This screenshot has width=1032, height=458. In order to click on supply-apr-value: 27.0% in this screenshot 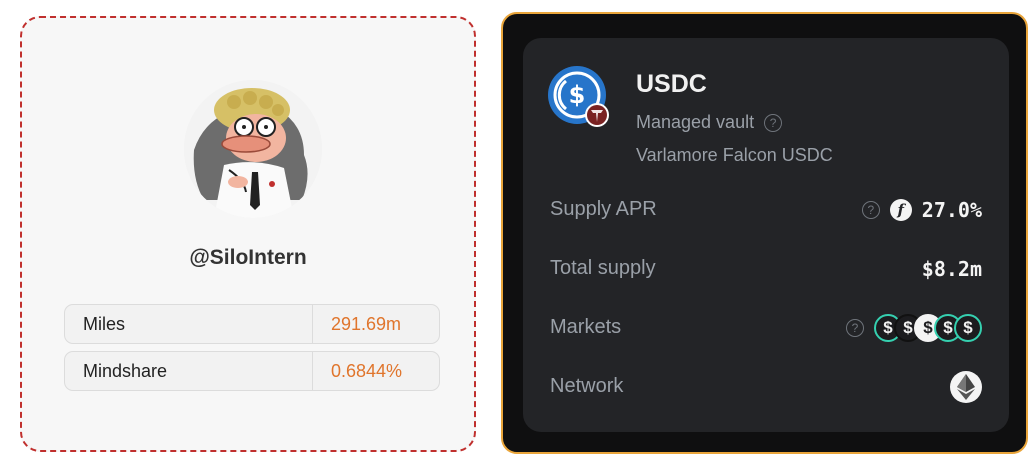, I will do `click(951, 210)`.